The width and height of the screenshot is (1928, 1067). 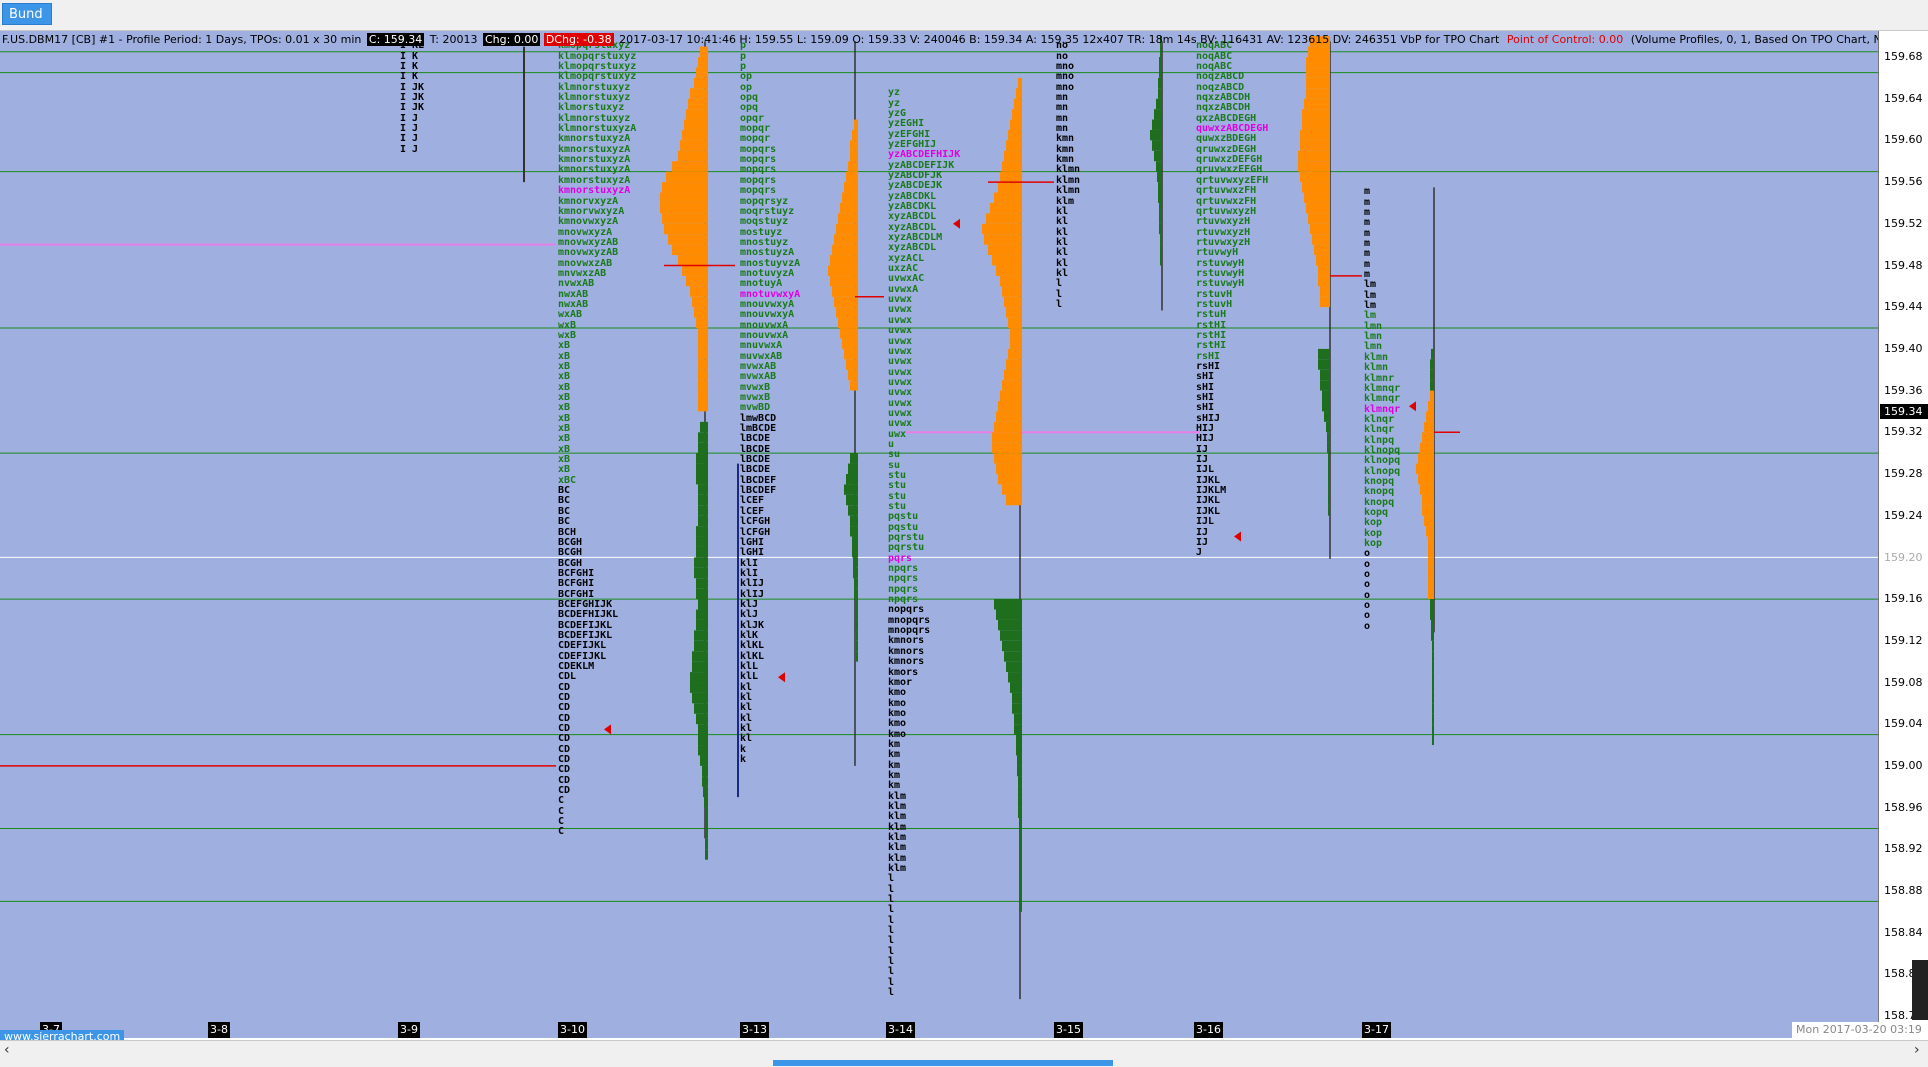 I want to click on price-tick-label: 158.88, so click(x=1903, y=890).